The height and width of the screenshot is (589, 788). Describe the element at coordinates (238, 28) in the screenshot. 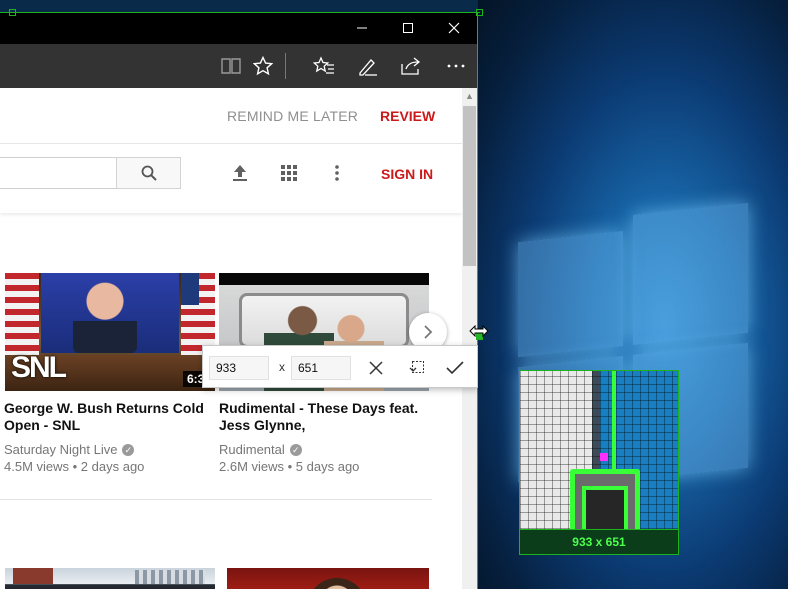

I see `title-bar` at that location.